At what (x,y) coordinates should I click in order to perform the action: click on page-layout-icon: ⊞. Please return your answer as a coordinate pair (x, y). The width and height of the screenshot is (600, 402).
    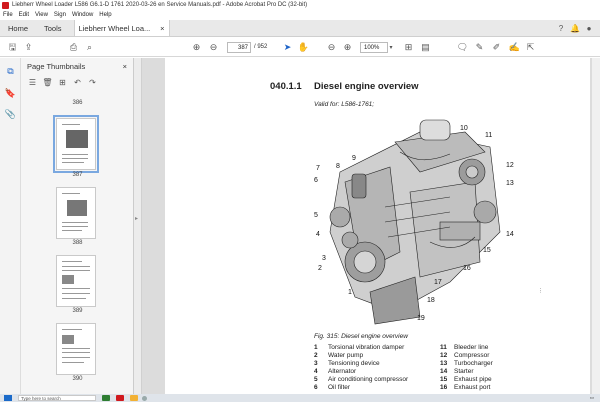
    Looking at the image, I should click on (408, 47).